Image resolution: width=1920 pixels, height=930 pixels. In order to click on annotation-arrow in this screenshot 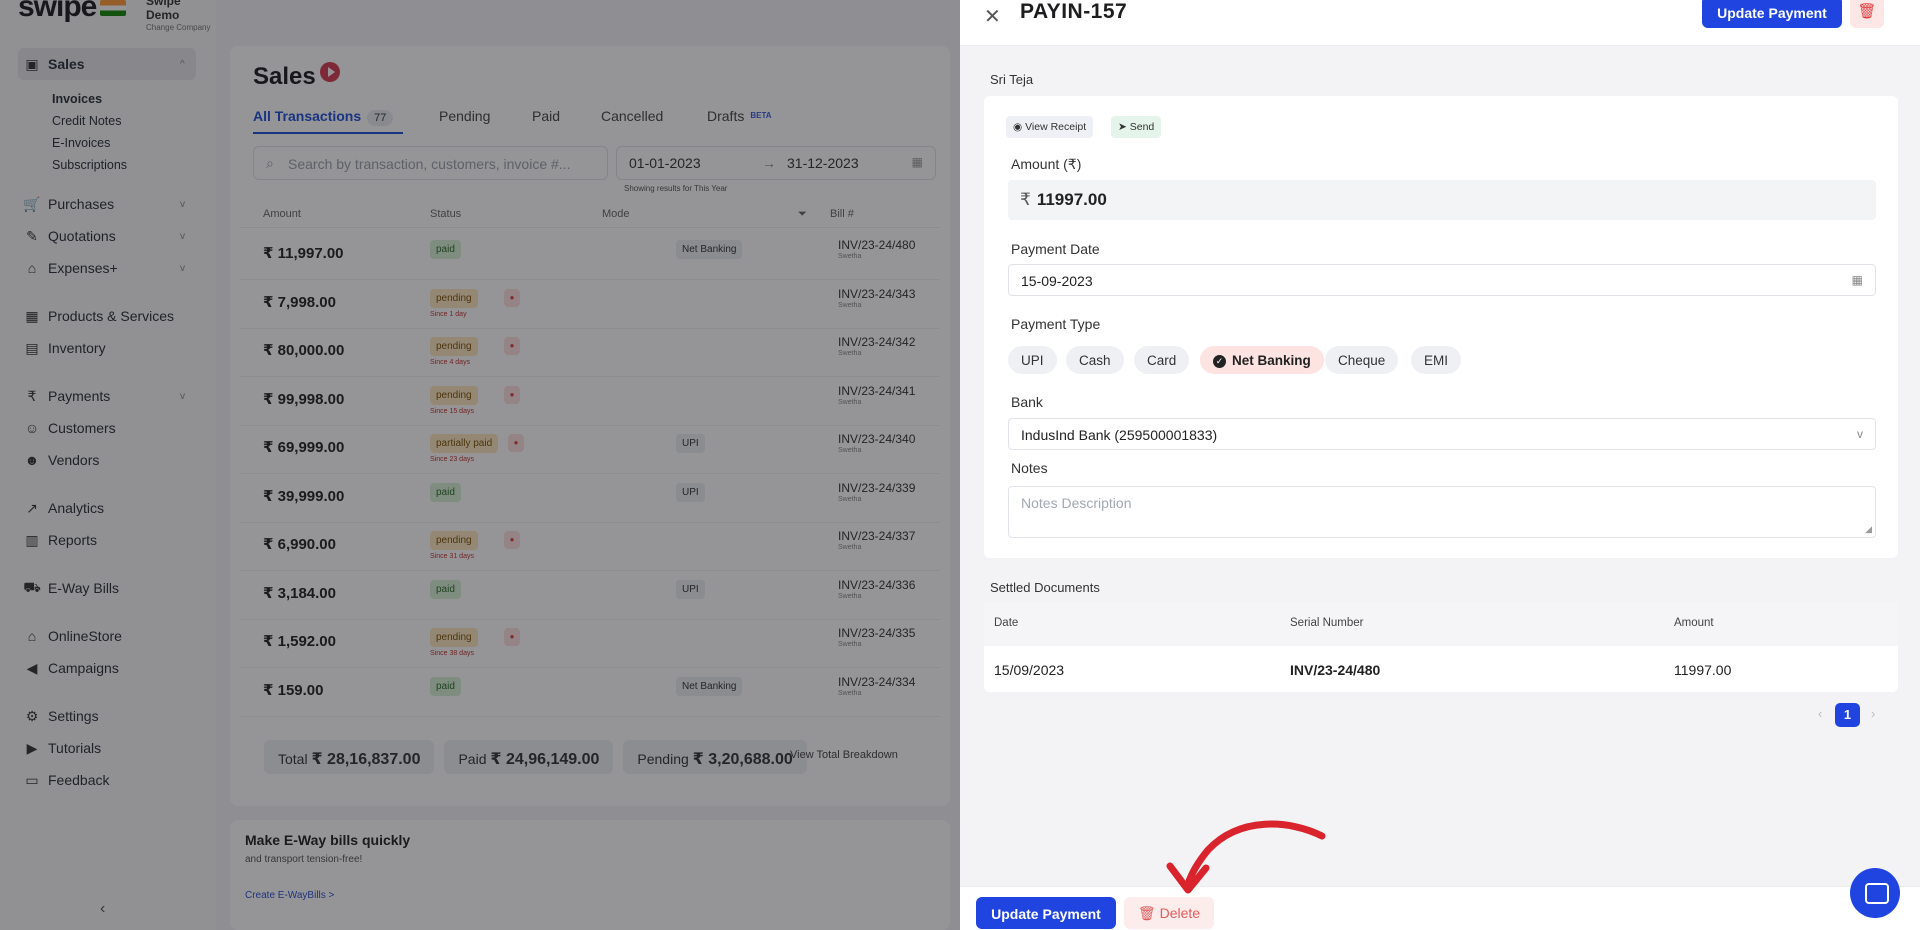, I will do `click(1246, 857)`.